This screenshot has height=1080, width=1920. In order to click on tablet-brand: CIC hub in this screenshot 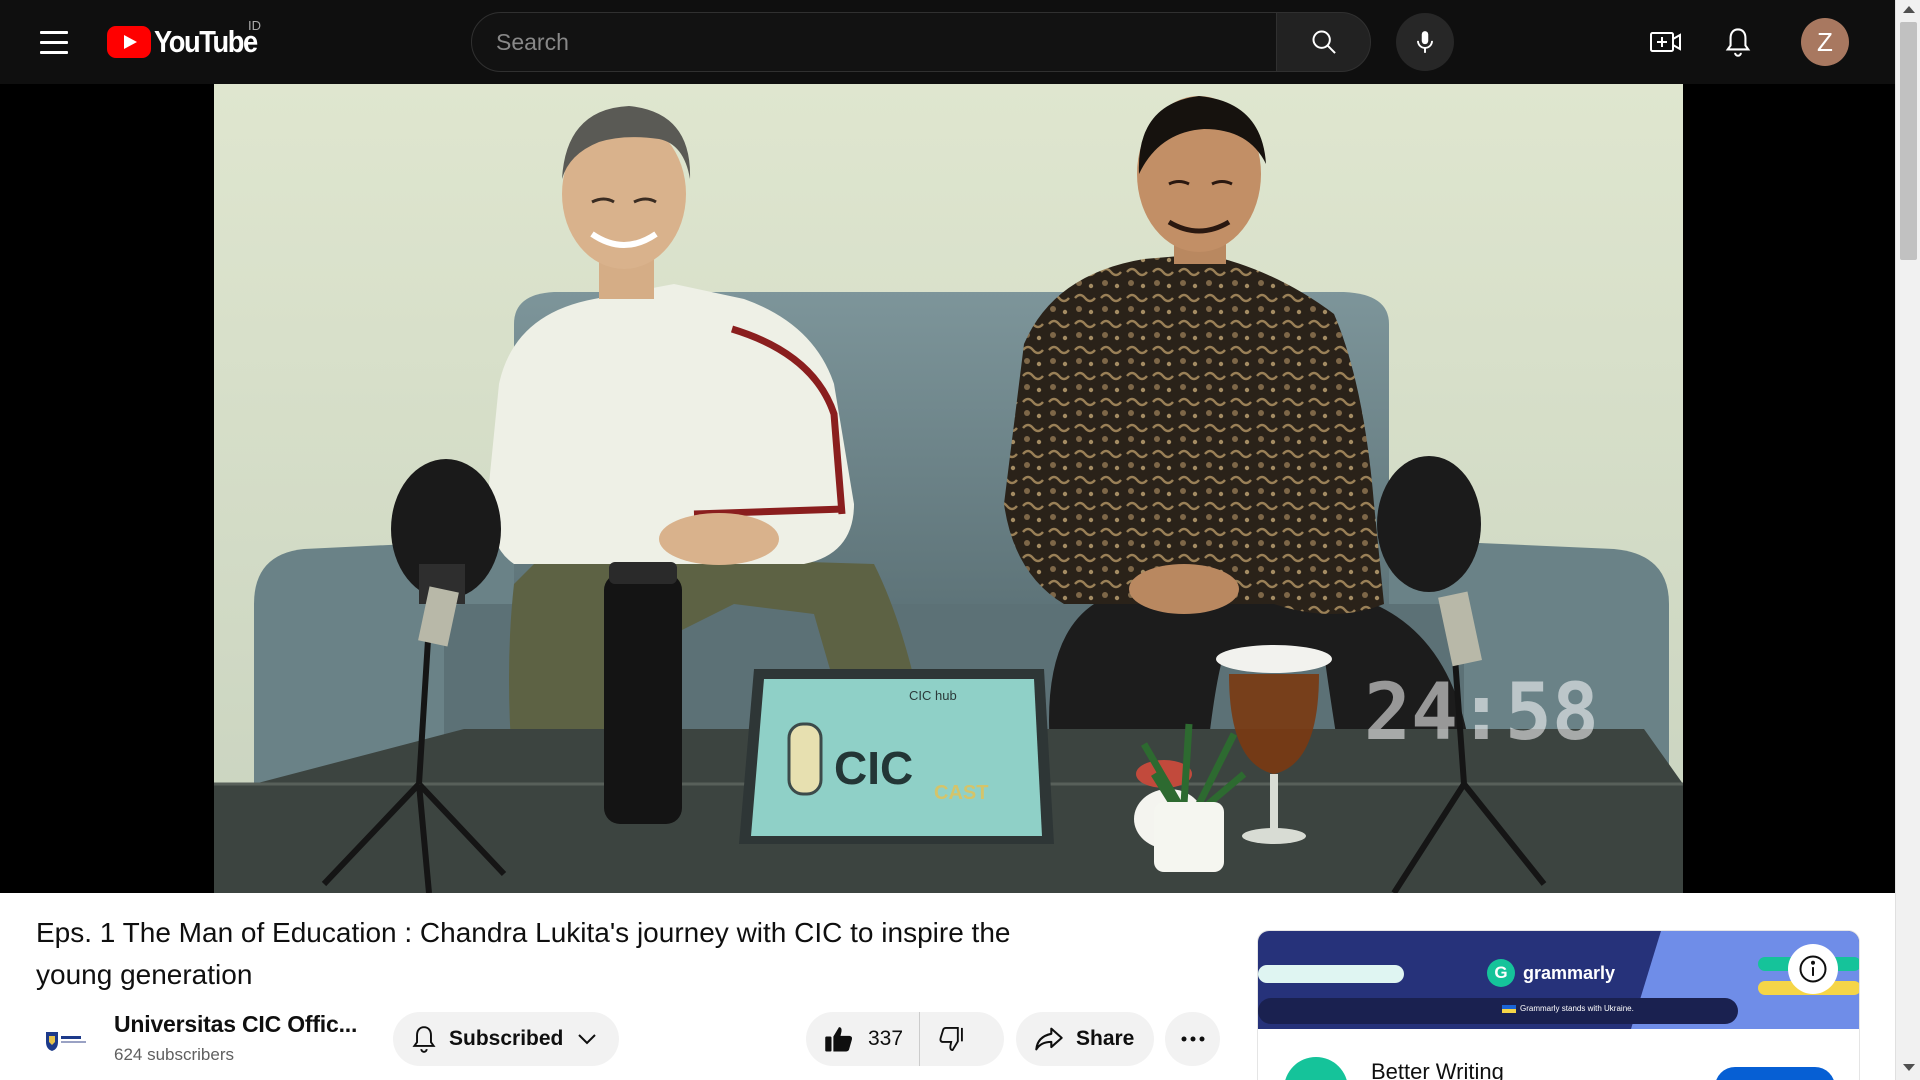, I will do `click(933, 695)`.